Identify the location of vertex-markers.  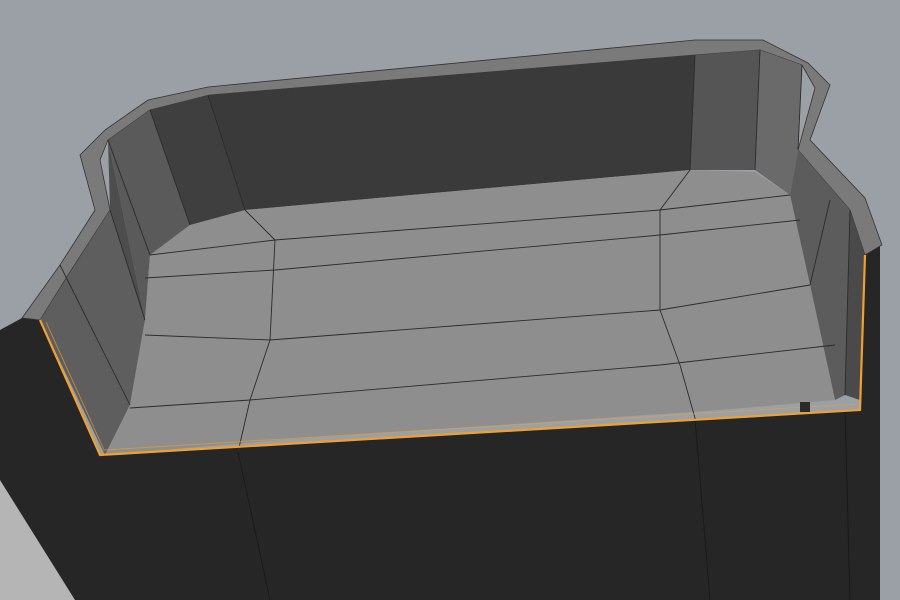
(805, 407).